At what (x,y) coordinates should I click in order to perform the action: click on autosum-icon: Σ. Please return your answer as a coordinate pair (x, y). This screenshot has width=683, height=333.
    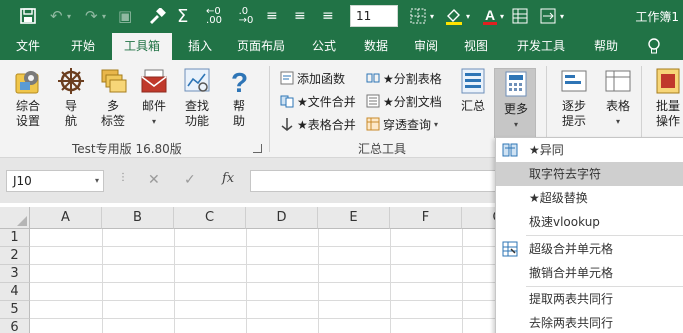
    Looking at the image, I should click on (182, 16).